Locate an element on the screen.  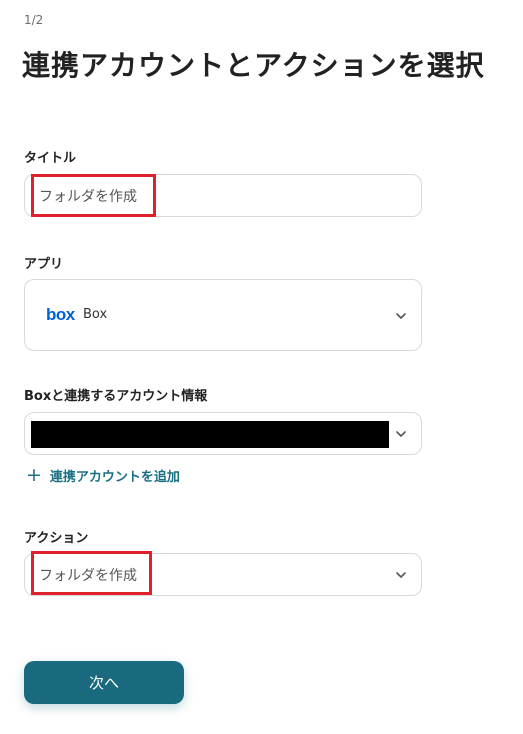
account-label: Boxと連携するアカウント情報 is located at coordinates (116, 396).